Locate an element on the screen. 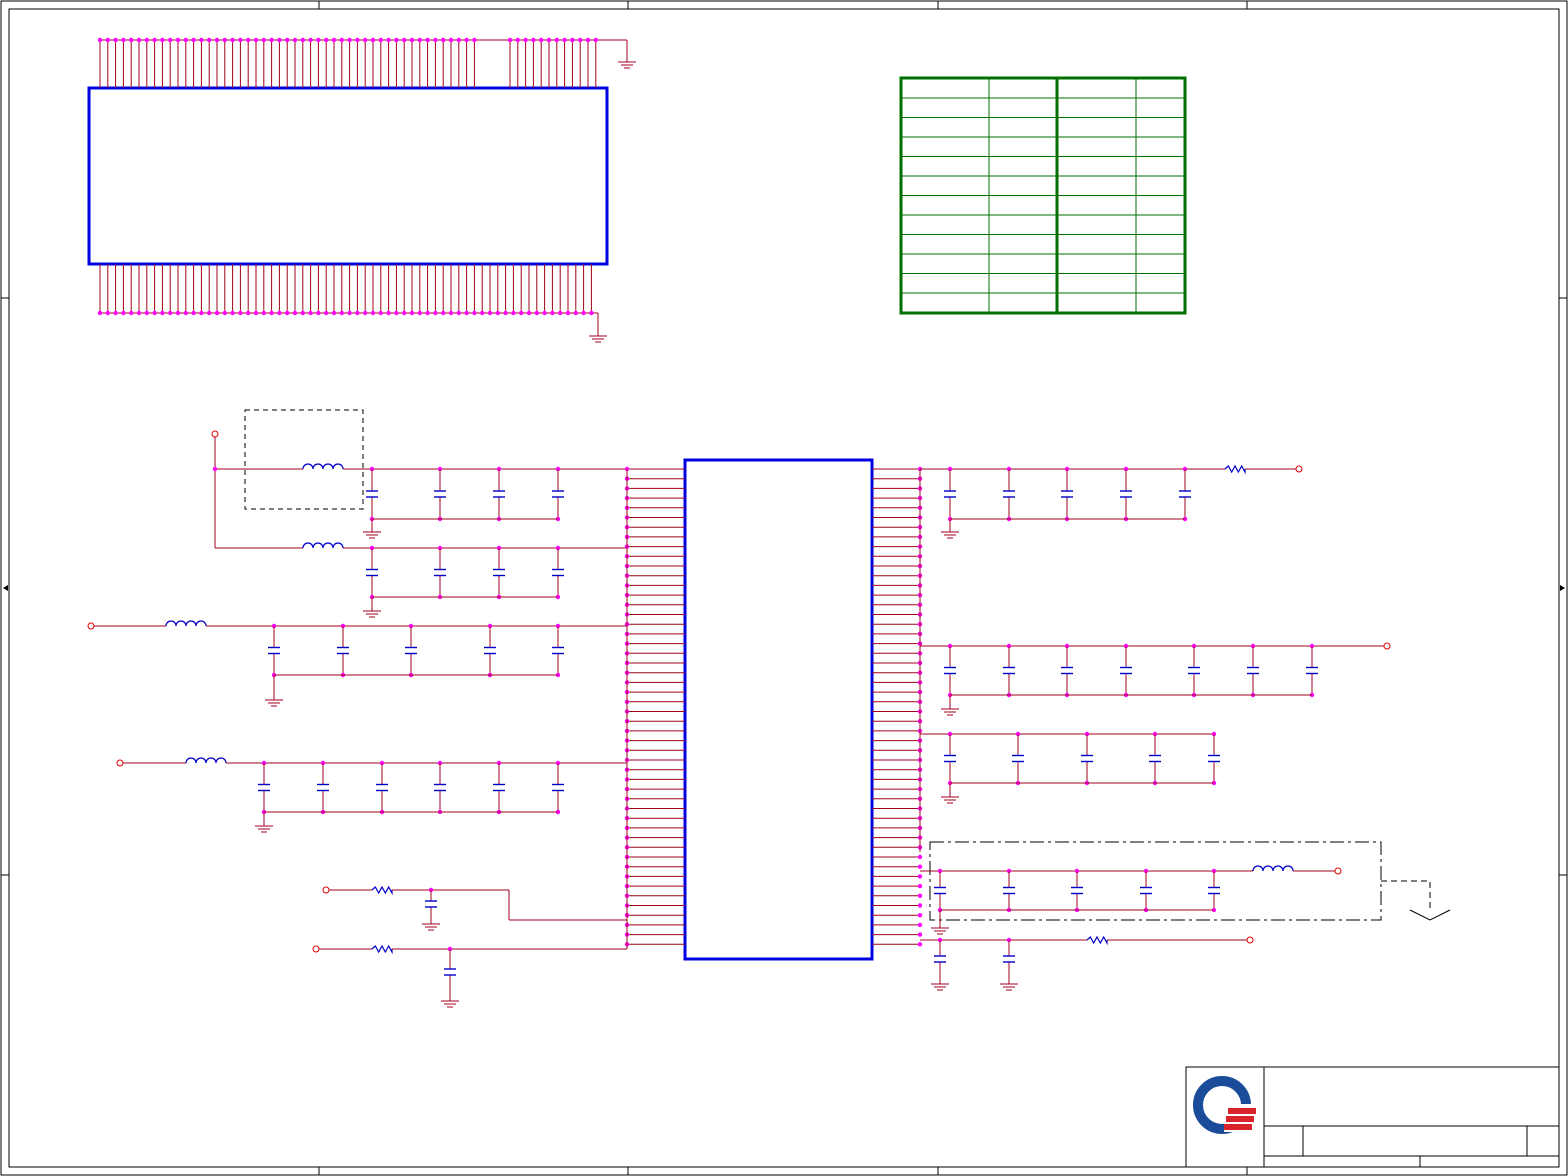 The height and width of the screenshot is (1176, 1568). dashed-option-box is located at coordinates (304, 459).